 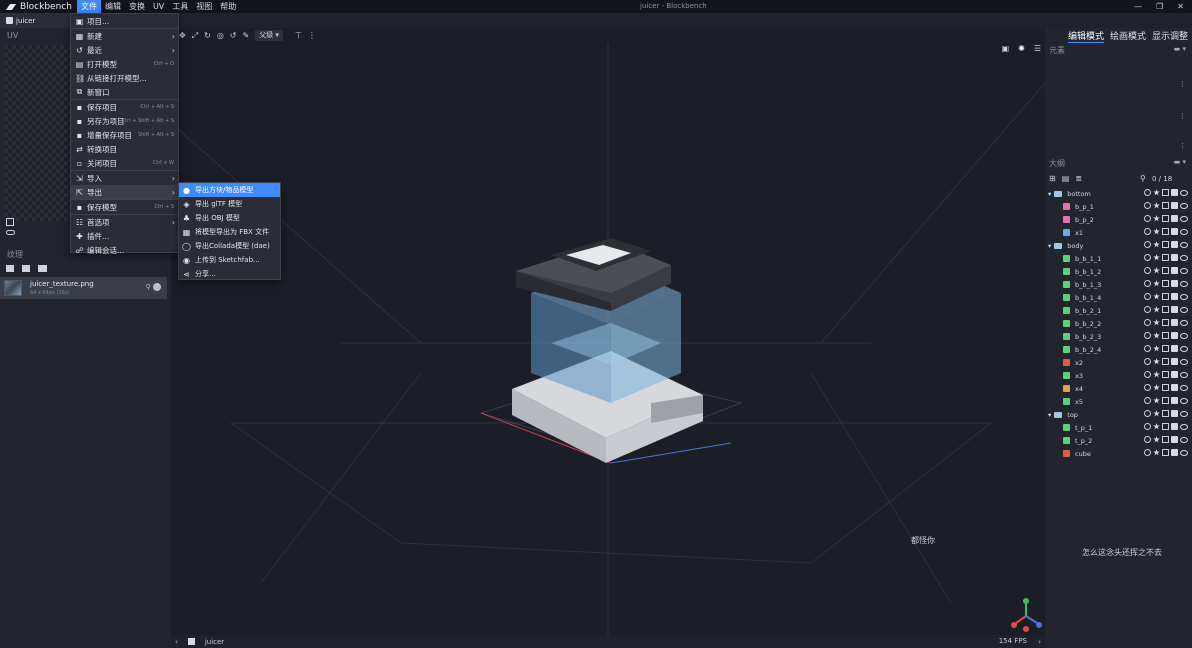 What do you see at coordinates (124, 135) in the screenshot?
I see `file-menu-item-8: ▪ 增量保存项目 Shift + Alt + S` at bounding box center [124, 135].